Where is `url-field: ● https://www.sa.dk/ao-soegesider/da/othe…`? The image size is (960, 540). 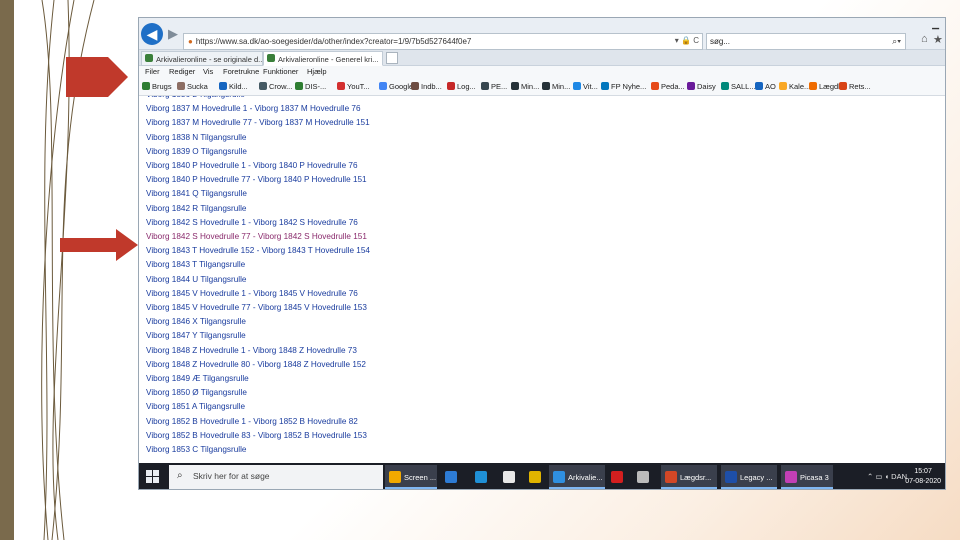 url-field: ● https://www.sa.dk/ao-soegesider/da/othe… is located at coordinates (443, 41).